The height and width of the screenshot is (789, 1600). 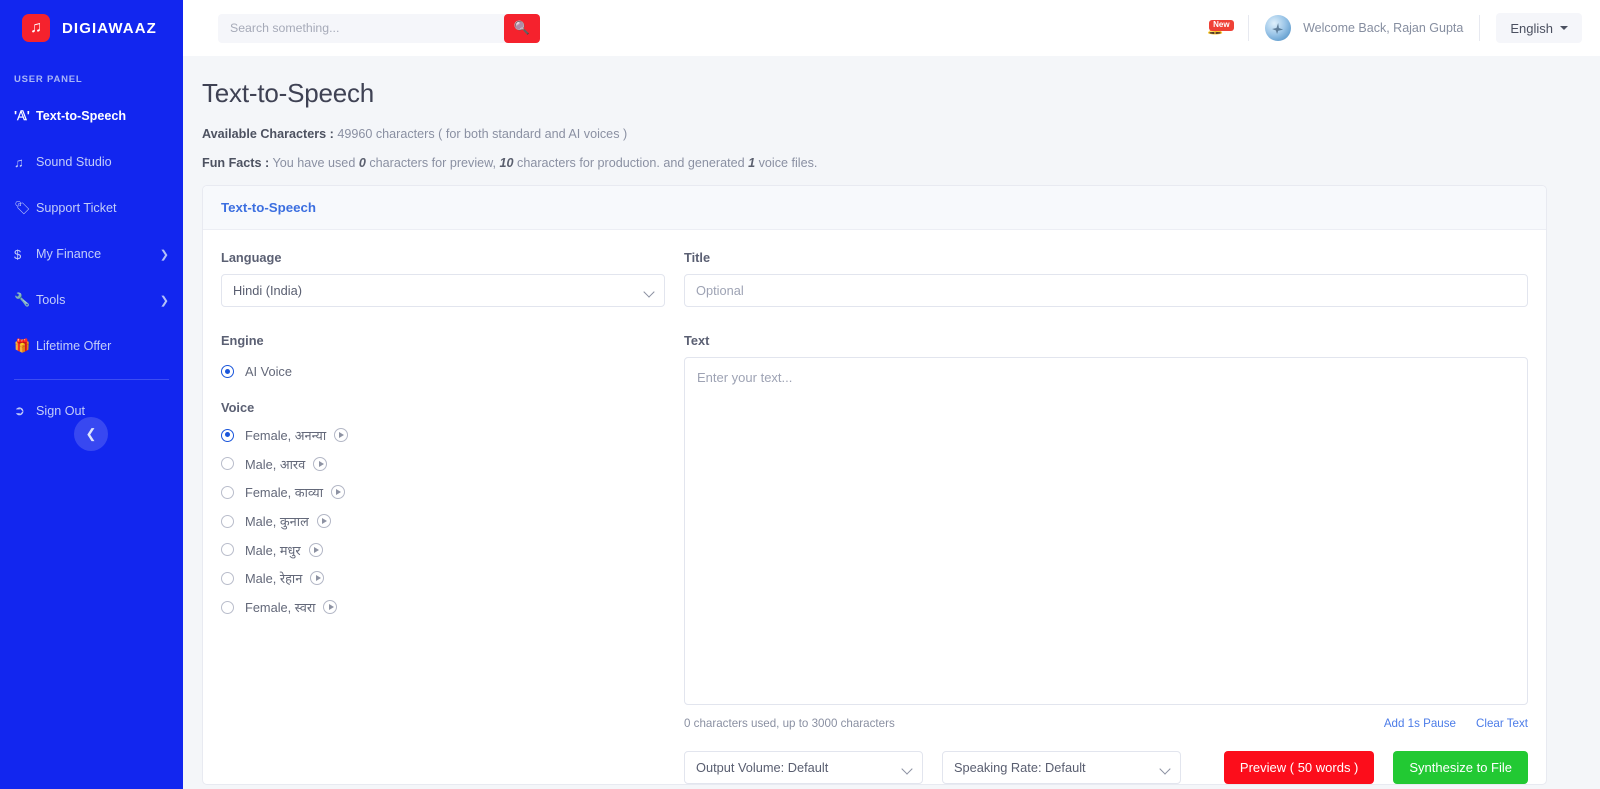 What do you see at coordinates (91, 300) in the screenshot?
I see `sidebar-item-tools: 🔧 Tools ❯` at bounding box center [91, 300].